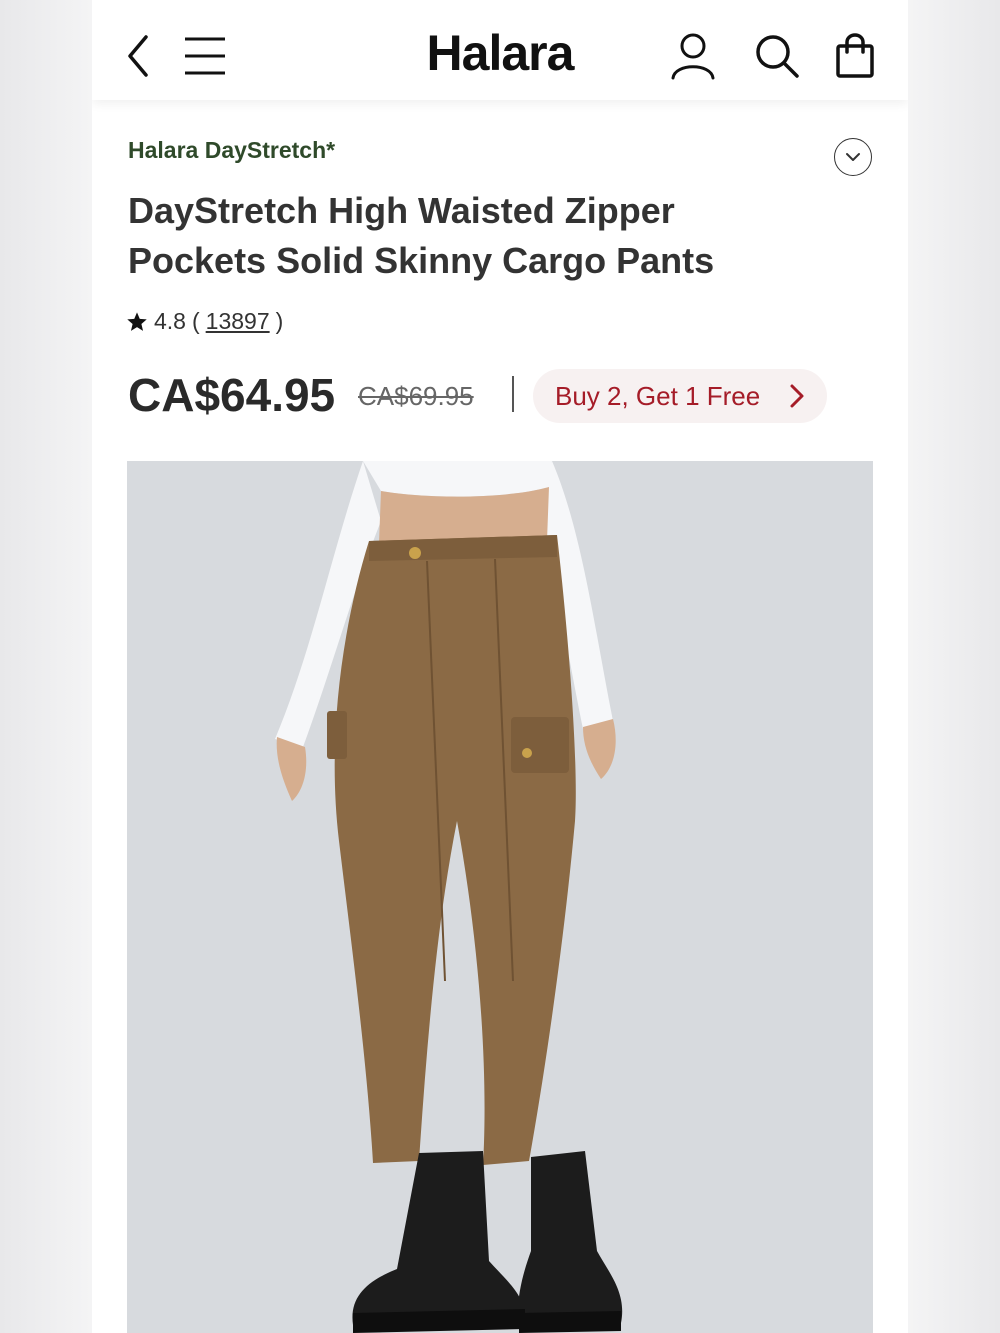  I want to click on account-button, so click(693, 56).